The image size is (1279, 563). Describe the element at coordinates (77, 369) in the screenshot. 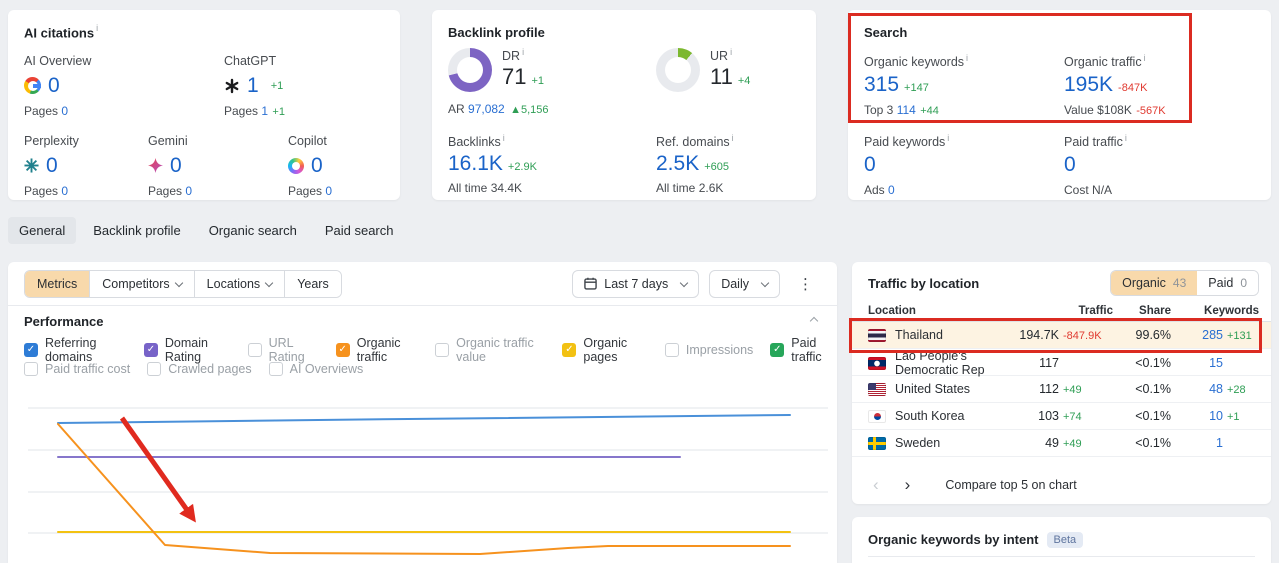

I see `metric-checkbox-paid-traffic-cost: Paid traffic cost` at that location.